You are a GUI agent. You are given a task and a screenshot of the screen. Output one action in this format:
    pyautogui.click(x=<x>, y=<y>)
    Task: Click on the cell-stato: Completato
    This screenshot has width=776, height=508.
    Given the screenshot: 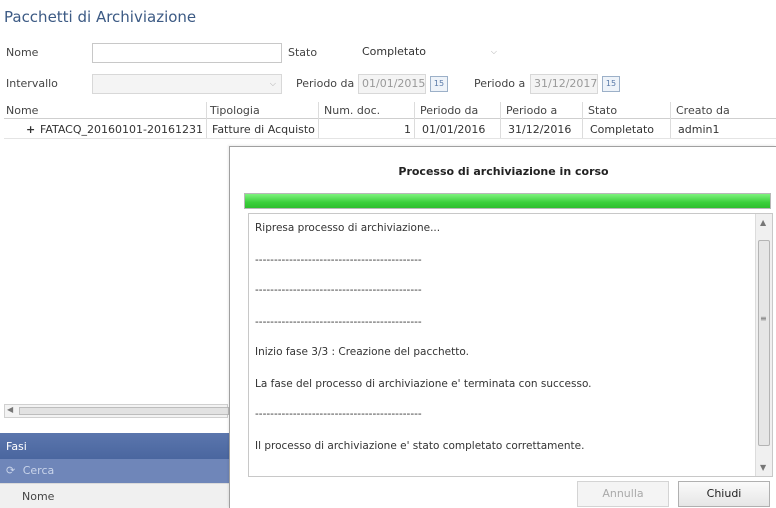 What is the action you would take?
    pyautogui.click(x=622, y=129)
    